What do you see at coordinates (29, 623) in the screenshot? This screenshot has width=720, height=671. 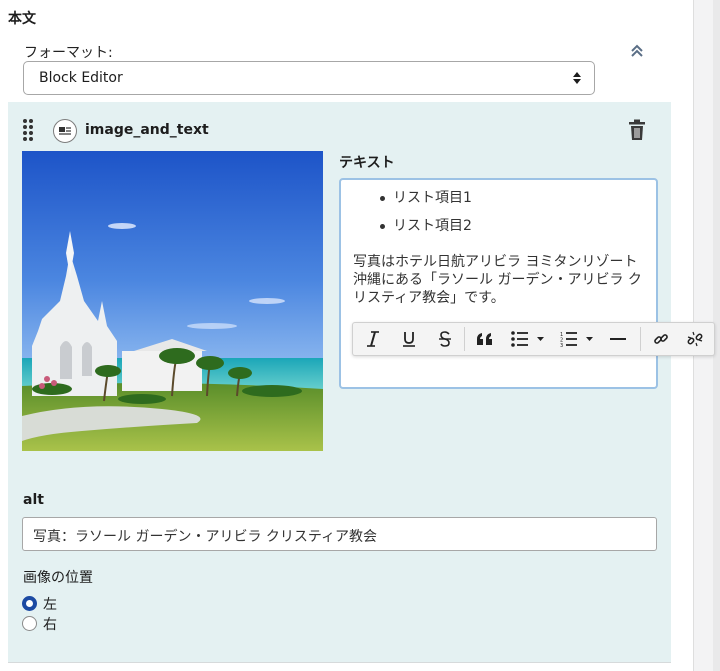 I see `radio-right` at bounding box center [29, 623].